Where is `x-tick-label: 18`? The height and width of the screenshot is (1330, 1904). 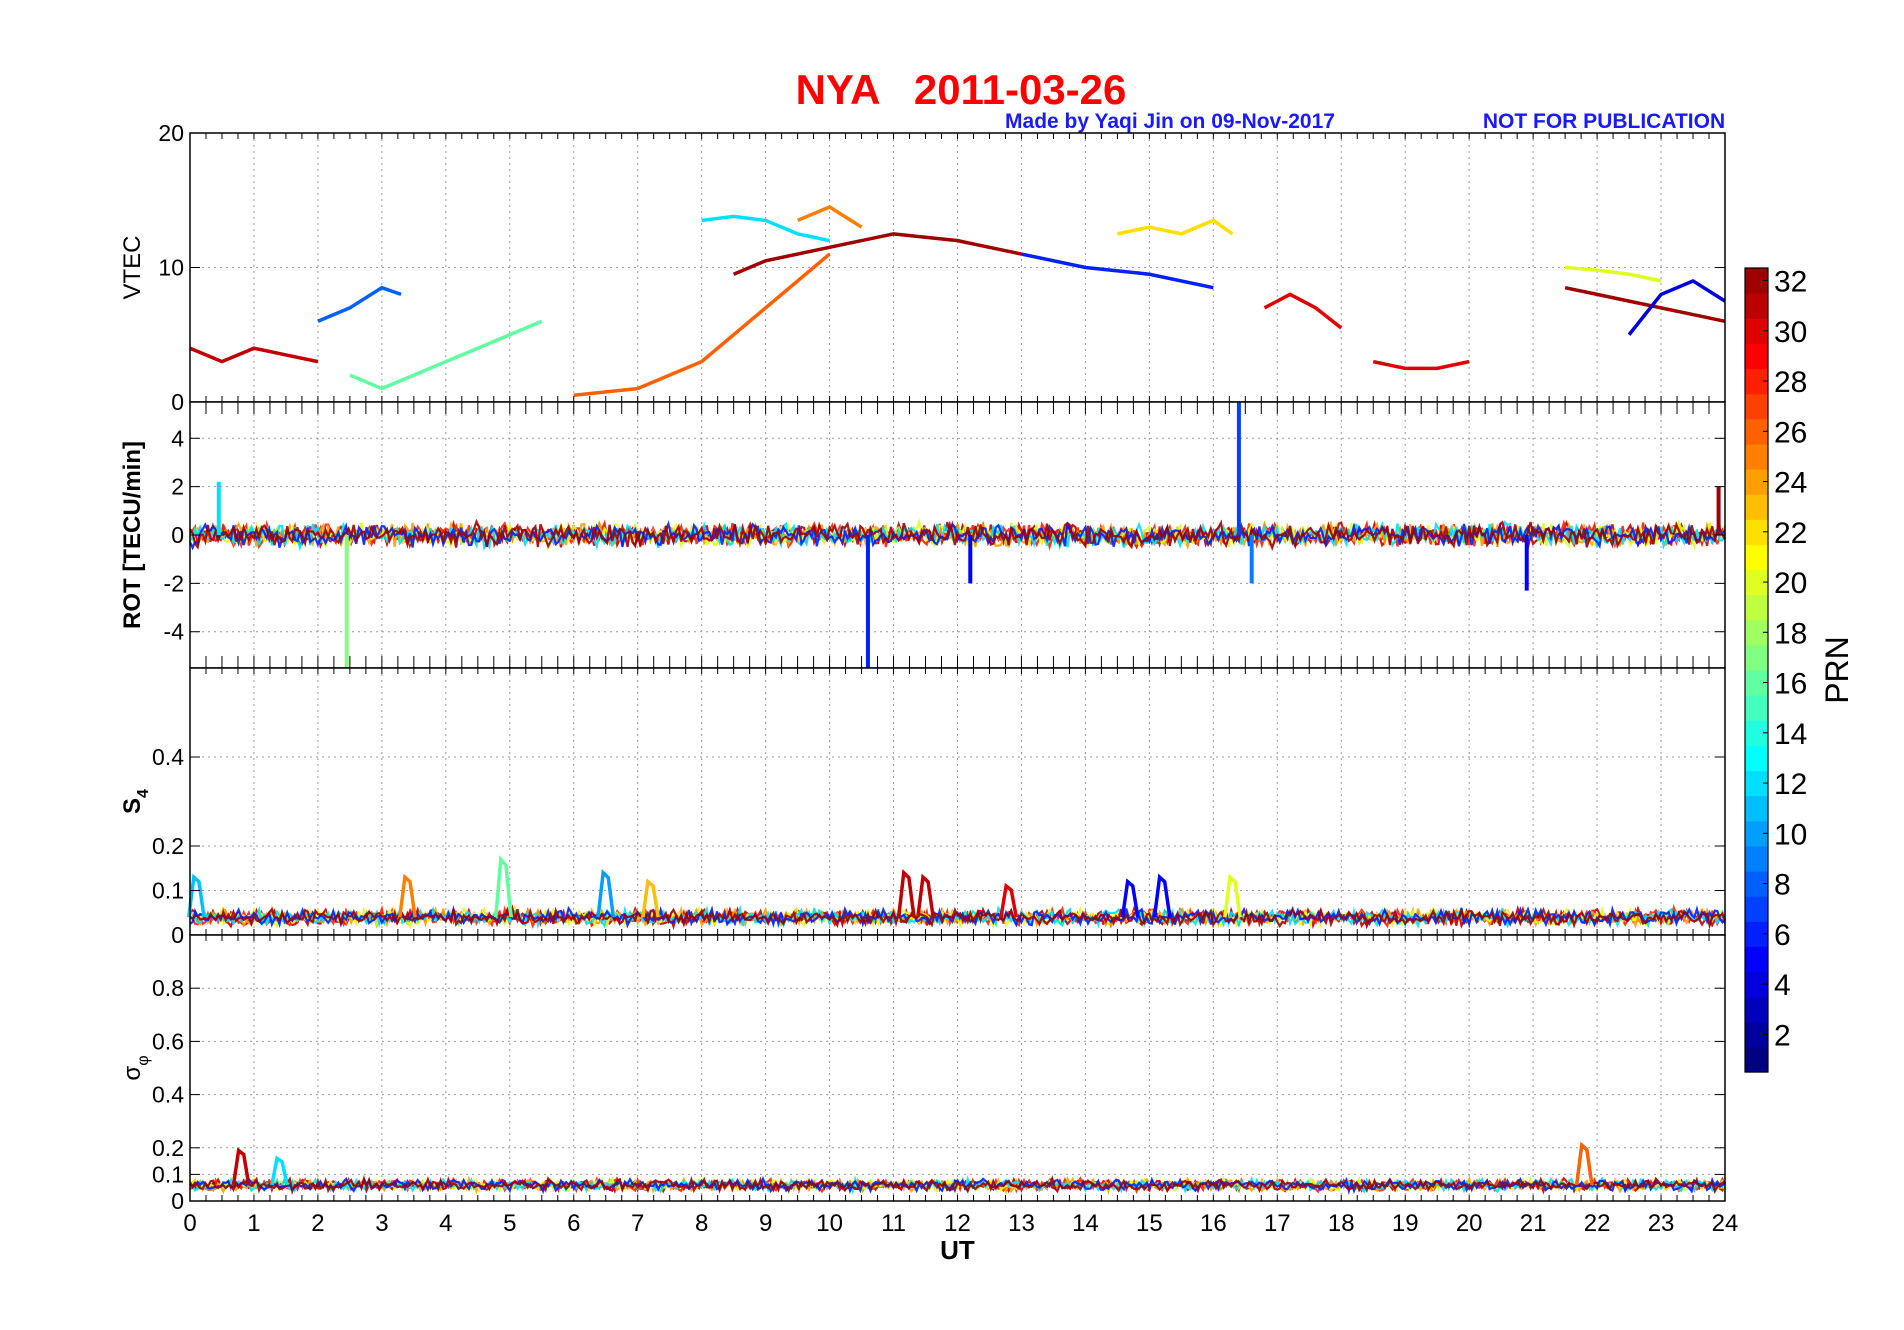 x-tick-label: 18 is located at coordinates (1341, 1223).